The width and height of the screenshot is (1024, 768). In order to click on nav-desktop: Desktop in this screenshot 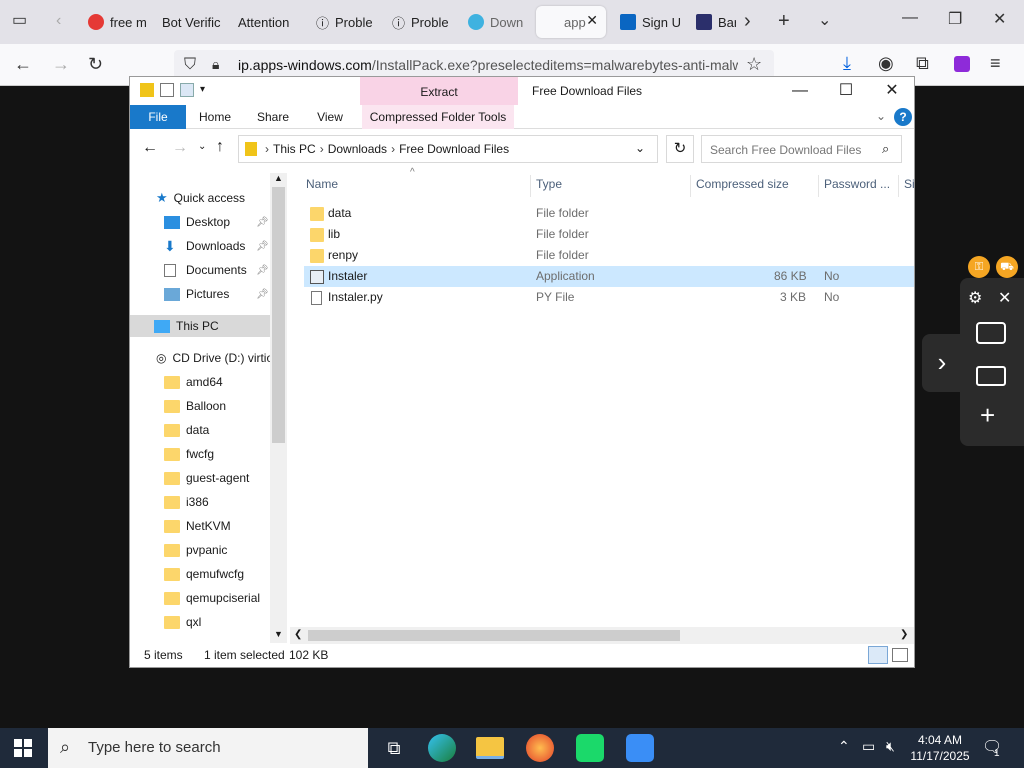, I will do `click(197, 222)`.